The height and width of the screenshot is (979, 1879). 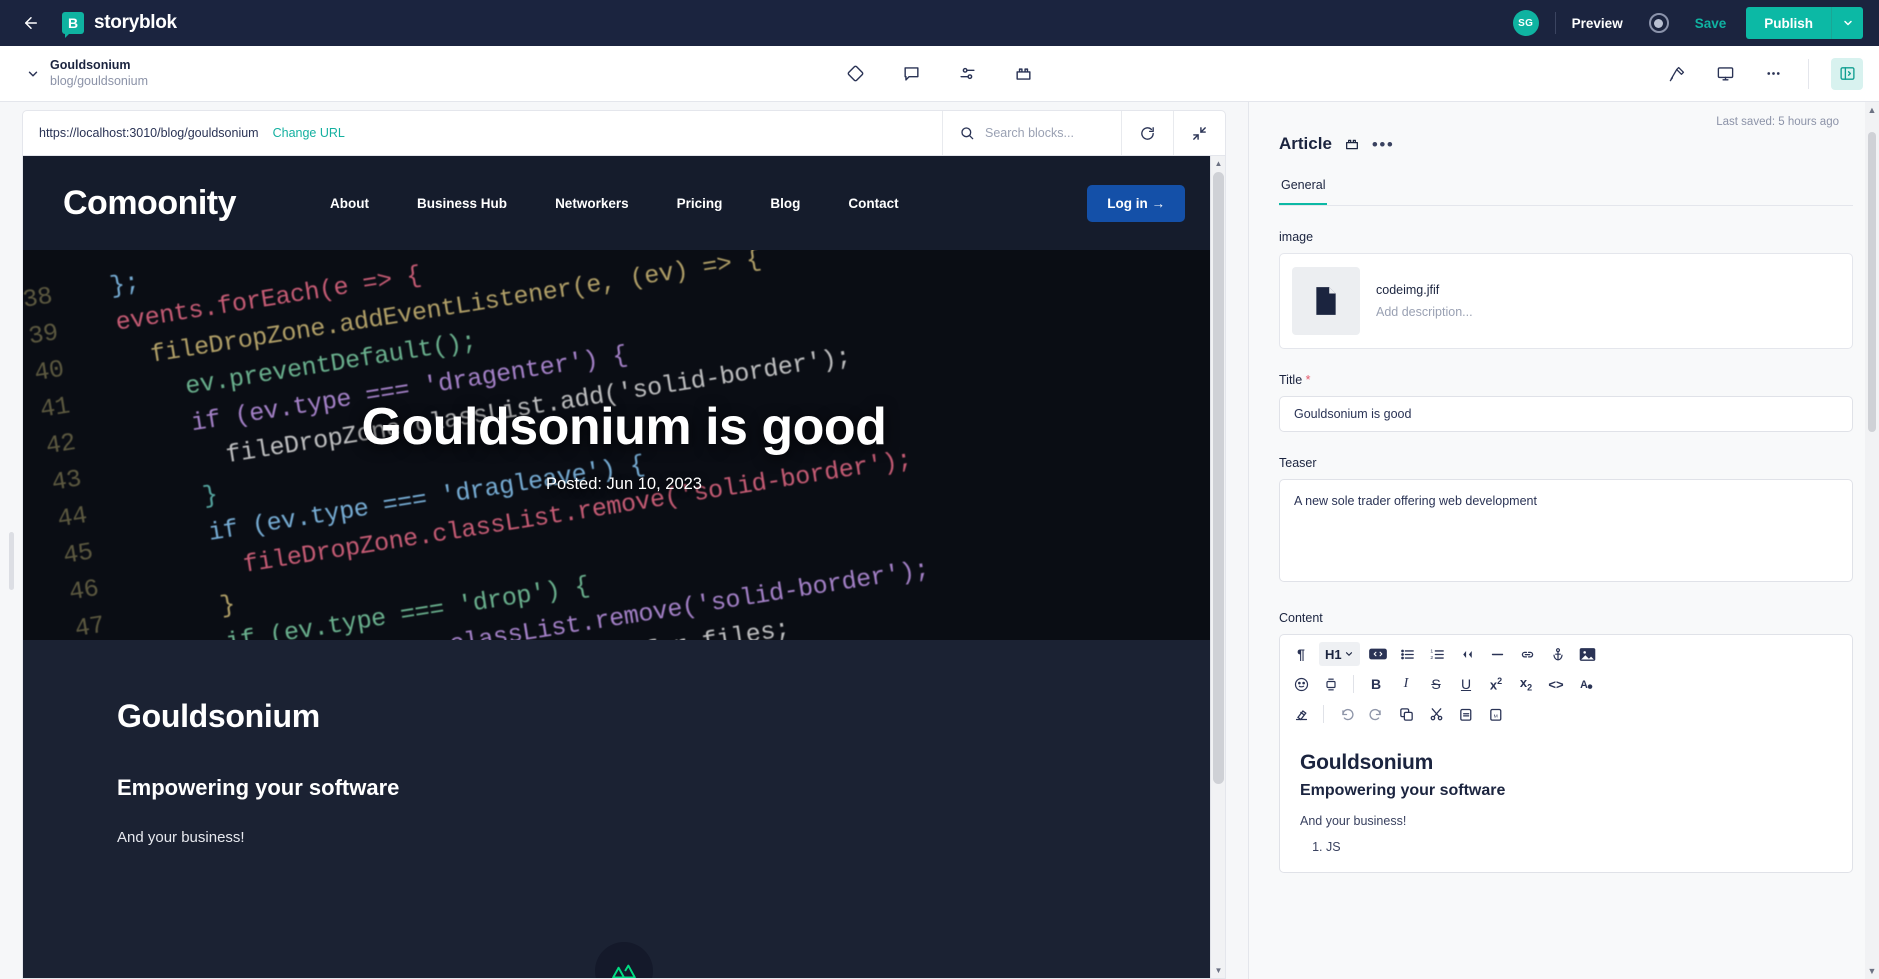 I want to click on sidebar-scroll-down-arrow-icon: ▼, so click(x=1872, y=971).